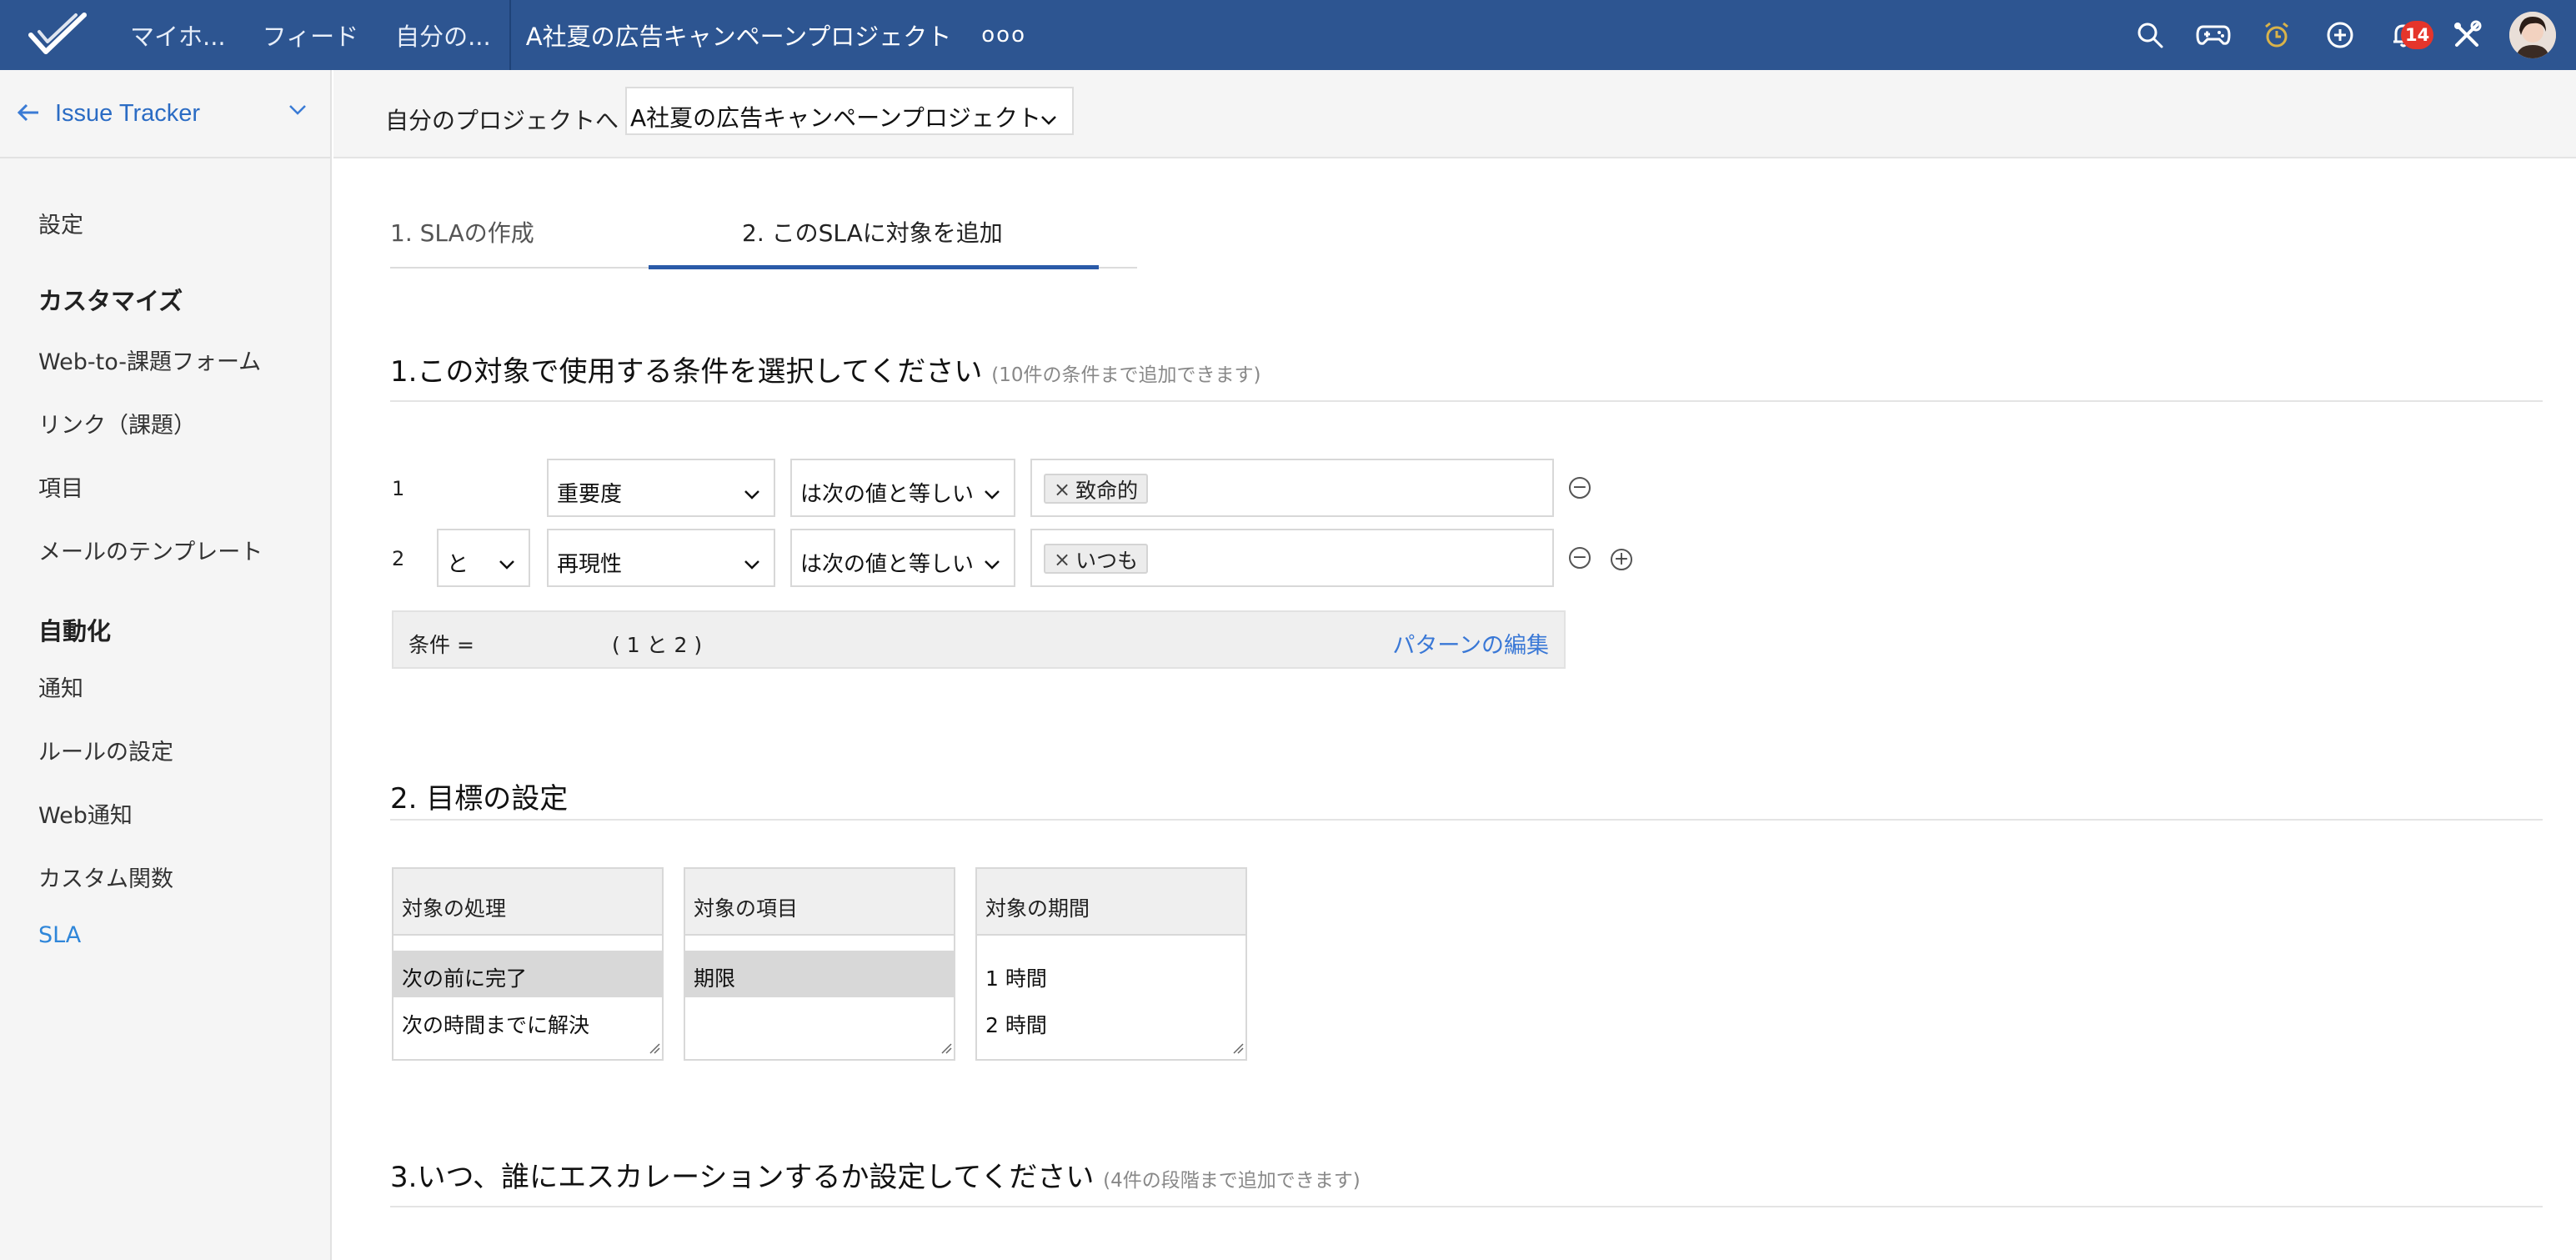  What do you see at coordinates (819, 902) in the screenshot?
I see `listbox-header: 対象の項目` at bounding box center [819, 902].